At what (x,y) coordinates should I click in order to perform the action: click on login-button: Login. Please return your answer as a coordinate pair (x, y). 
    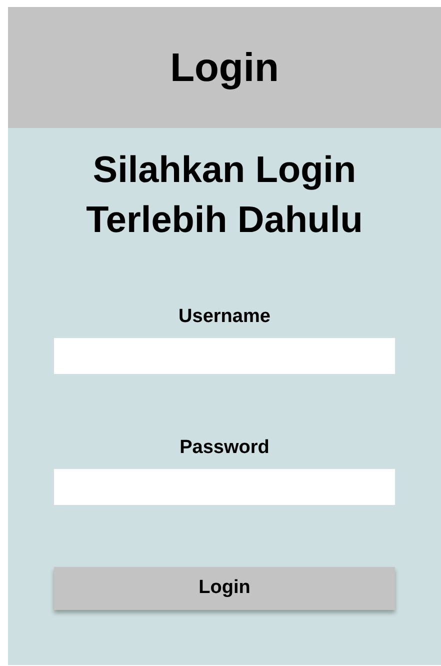
    Looking at the image, I should click on (224, 588).